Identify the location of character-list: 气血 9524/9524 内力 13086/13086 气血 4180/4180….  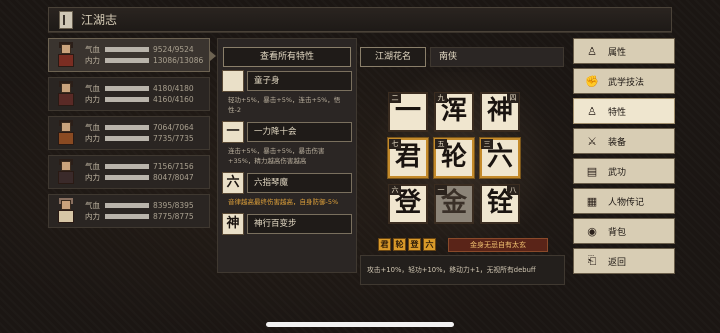
(132, 135).